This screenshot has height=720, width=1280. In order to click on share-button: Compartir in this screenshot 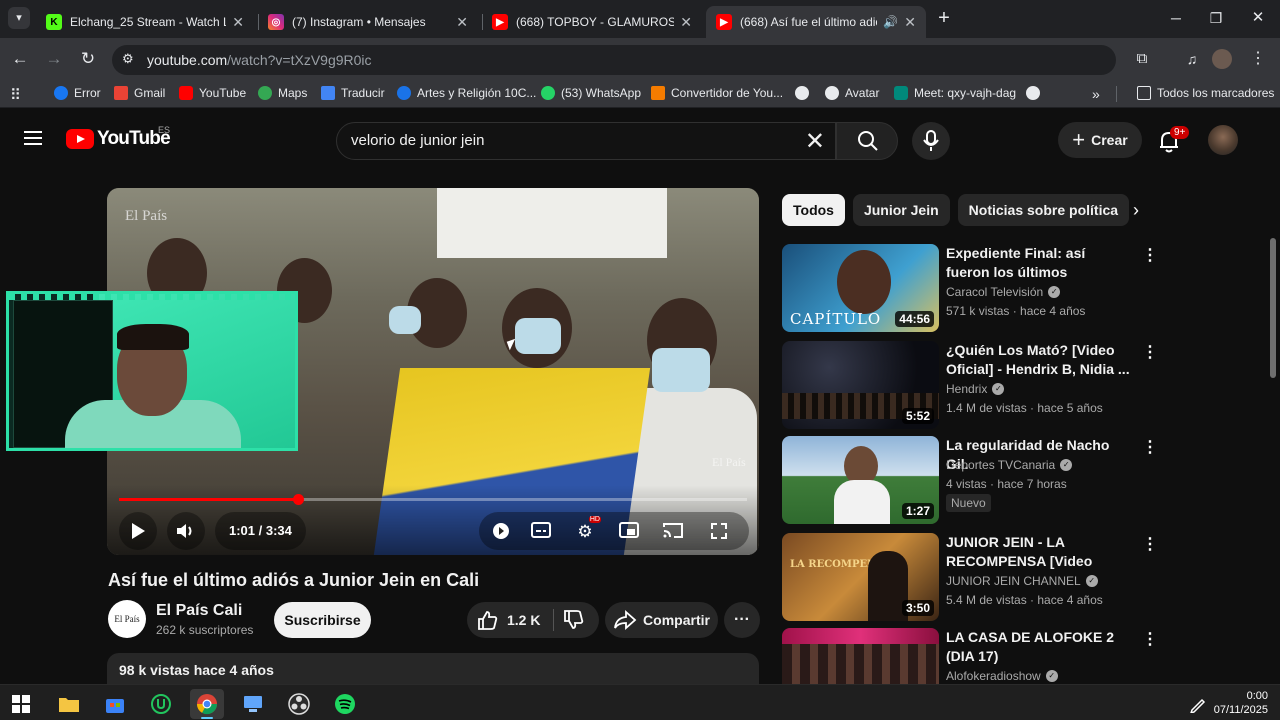, I will do `click(661, 620)`.